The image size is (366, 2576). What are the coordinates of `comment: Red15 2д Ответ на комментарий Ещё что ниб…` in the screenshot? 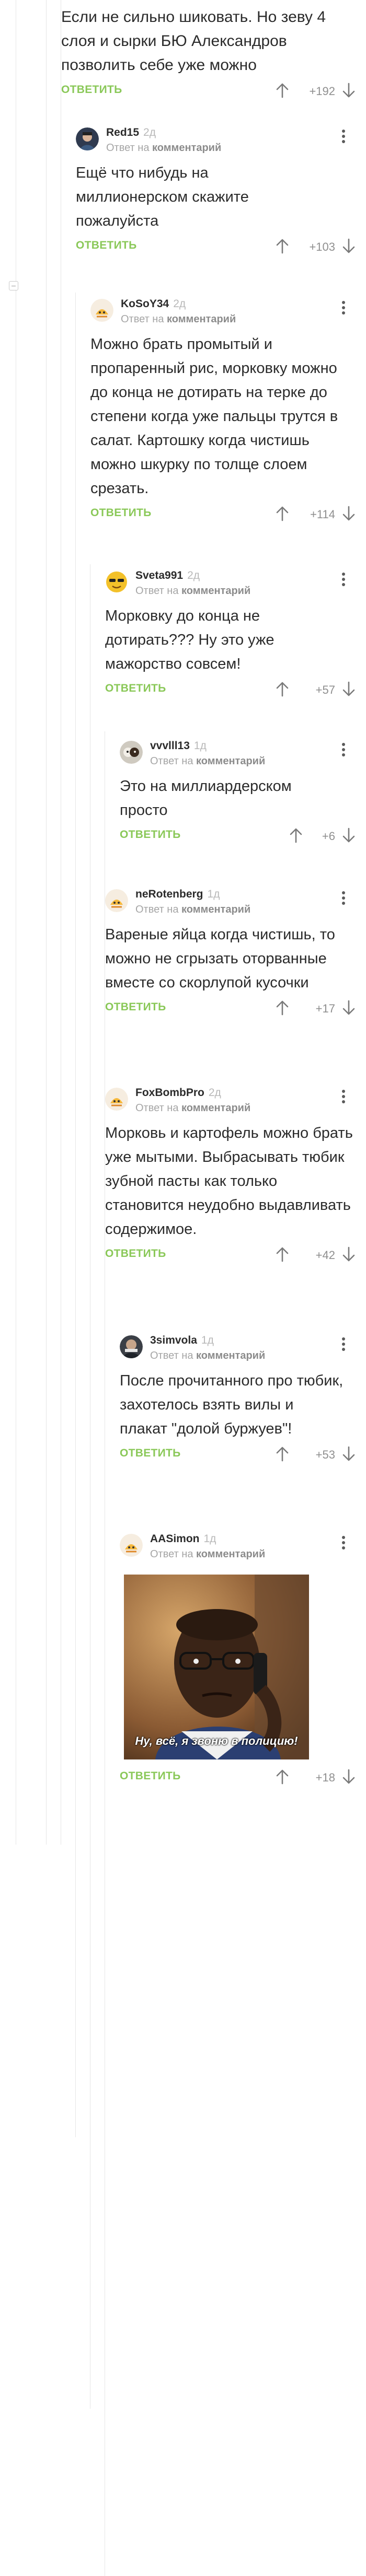 It's located at (216, 190).